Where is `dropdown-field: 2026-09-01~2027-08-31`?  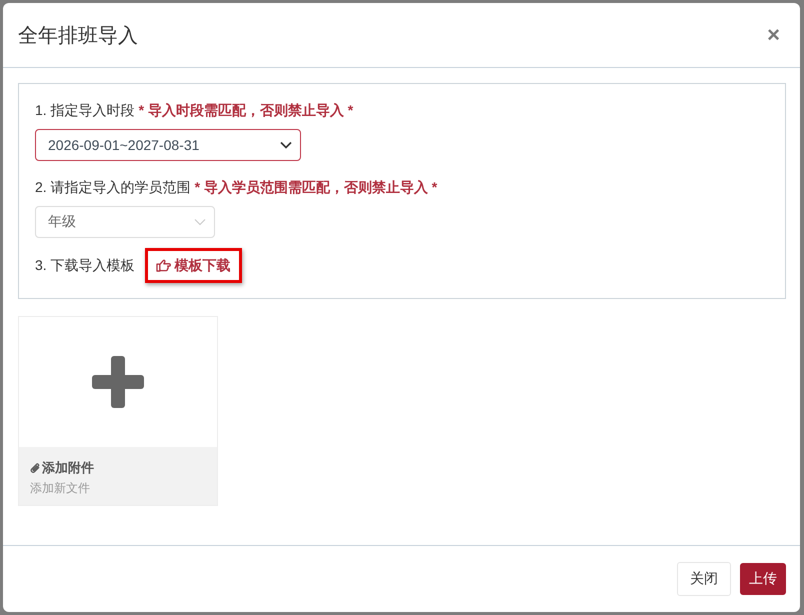
dropdown-field: 2026-09-01~2027-08-31 is located at coordinates (168, 145).